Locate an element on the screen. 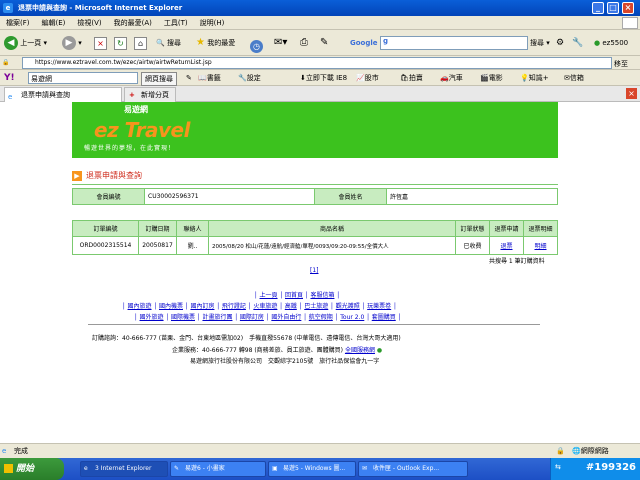  task-ie: e 3 Internet Explorer is located at coordinates (124, 469).